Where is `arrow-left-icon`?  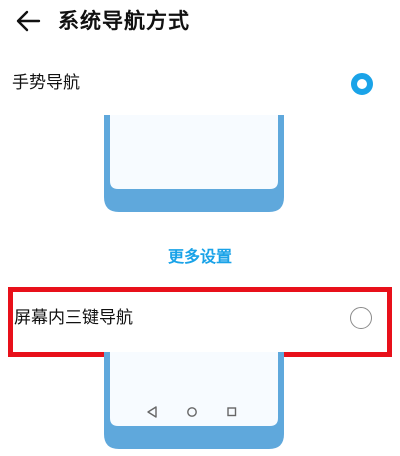 arrow-left-icon is located at coordinates (28, 21).